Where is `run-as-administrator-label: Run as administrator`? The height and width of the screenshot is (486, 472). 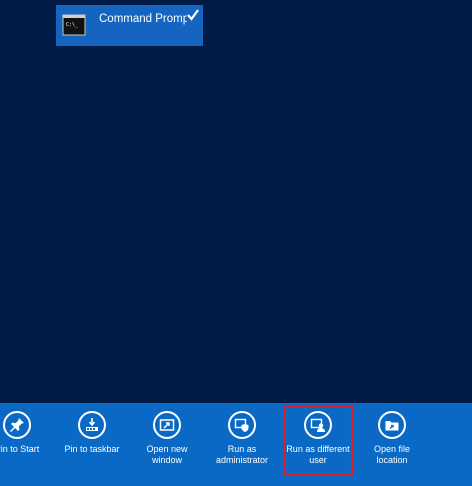
run-as-administrator-label: Run as administrator is located at coordinates (242, 454).